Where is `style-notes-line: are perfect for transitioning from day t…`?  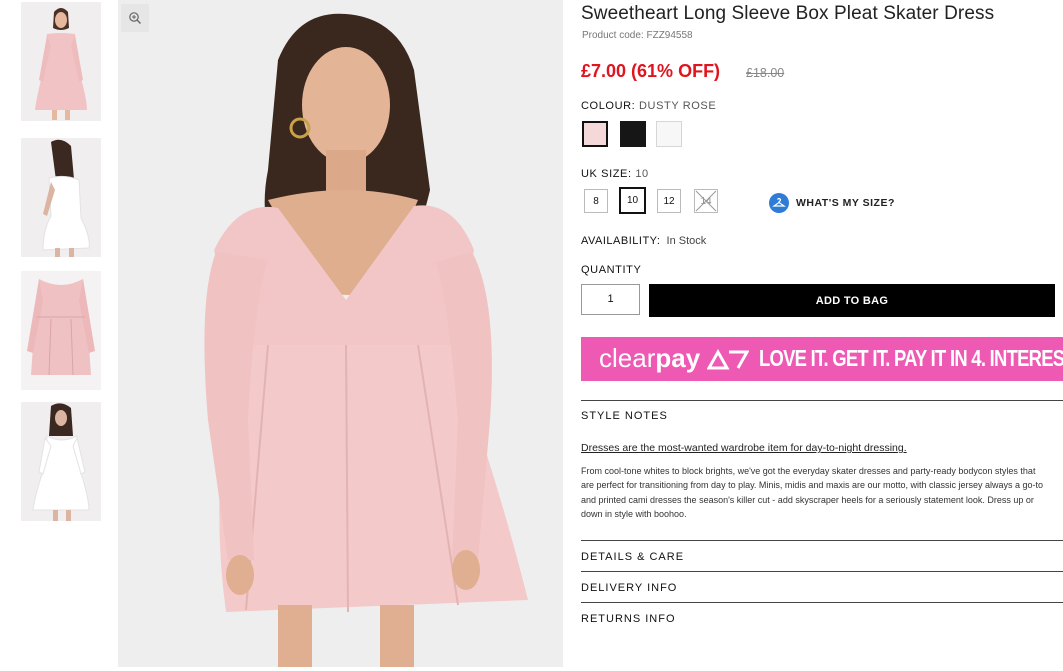 style-notes-line: are perfect for transitioning from day t… is located at coordinates (812, 485).